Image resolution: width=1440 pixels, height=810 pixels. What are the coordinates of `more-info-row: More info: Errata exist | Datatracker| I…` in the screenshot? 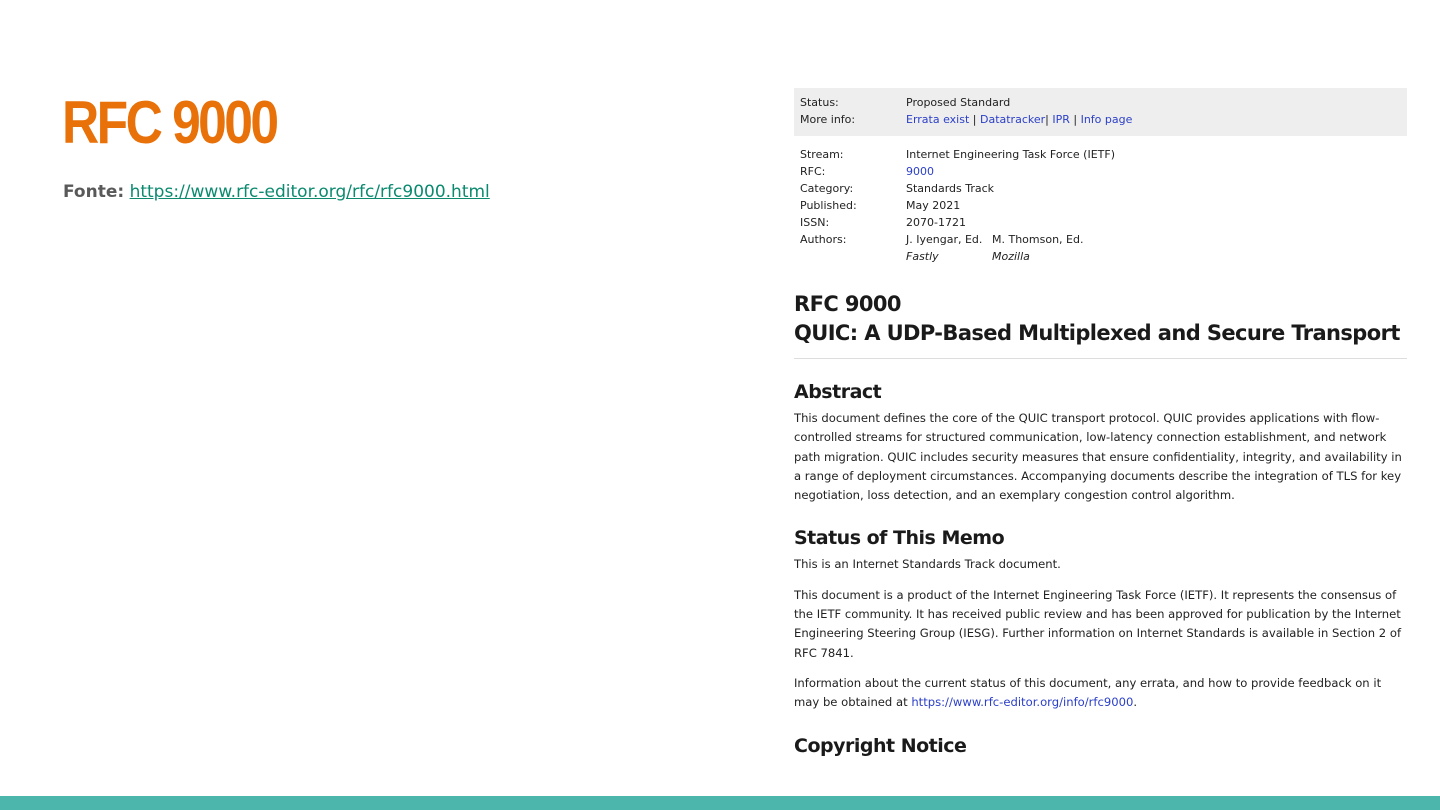 It's located at (966, 119).